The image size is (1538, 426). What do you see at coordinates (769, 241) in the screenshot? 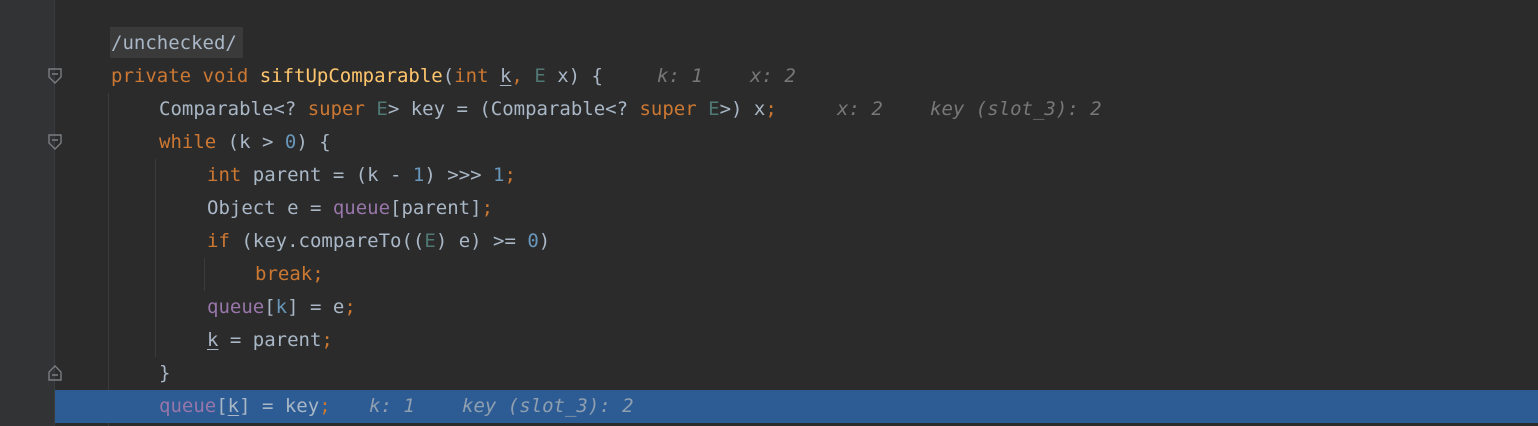
I see `code-line: if (key.compareTo((E) e) >= 0)` at bounding box center [769, 241].